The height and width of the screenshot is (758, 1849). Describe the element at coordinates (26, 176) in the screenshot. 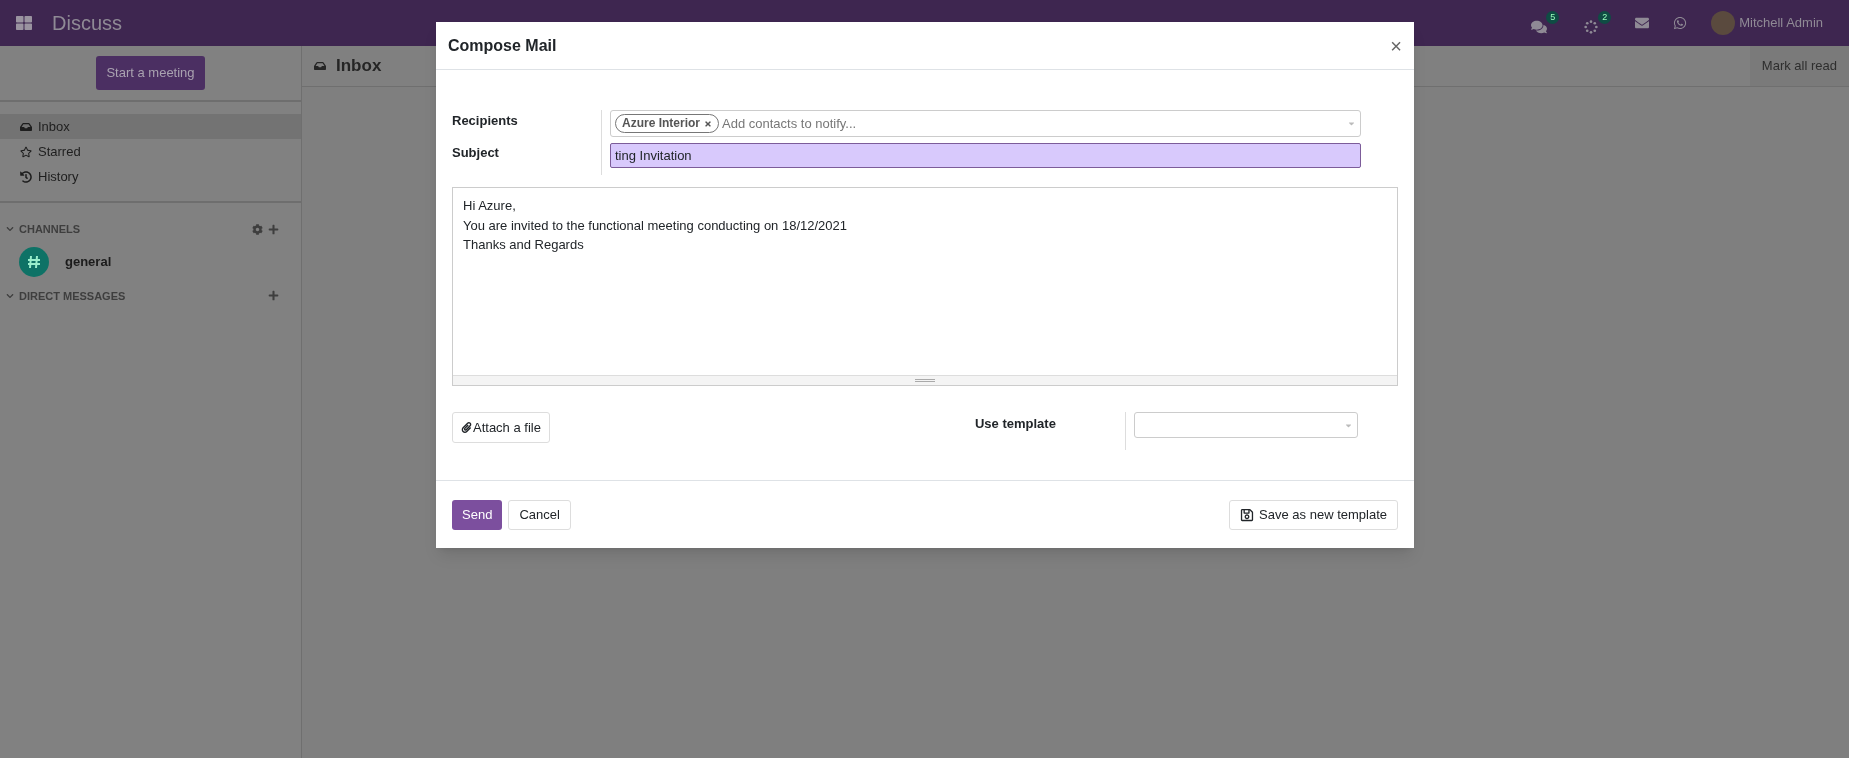

I see `history-icon` at that location.